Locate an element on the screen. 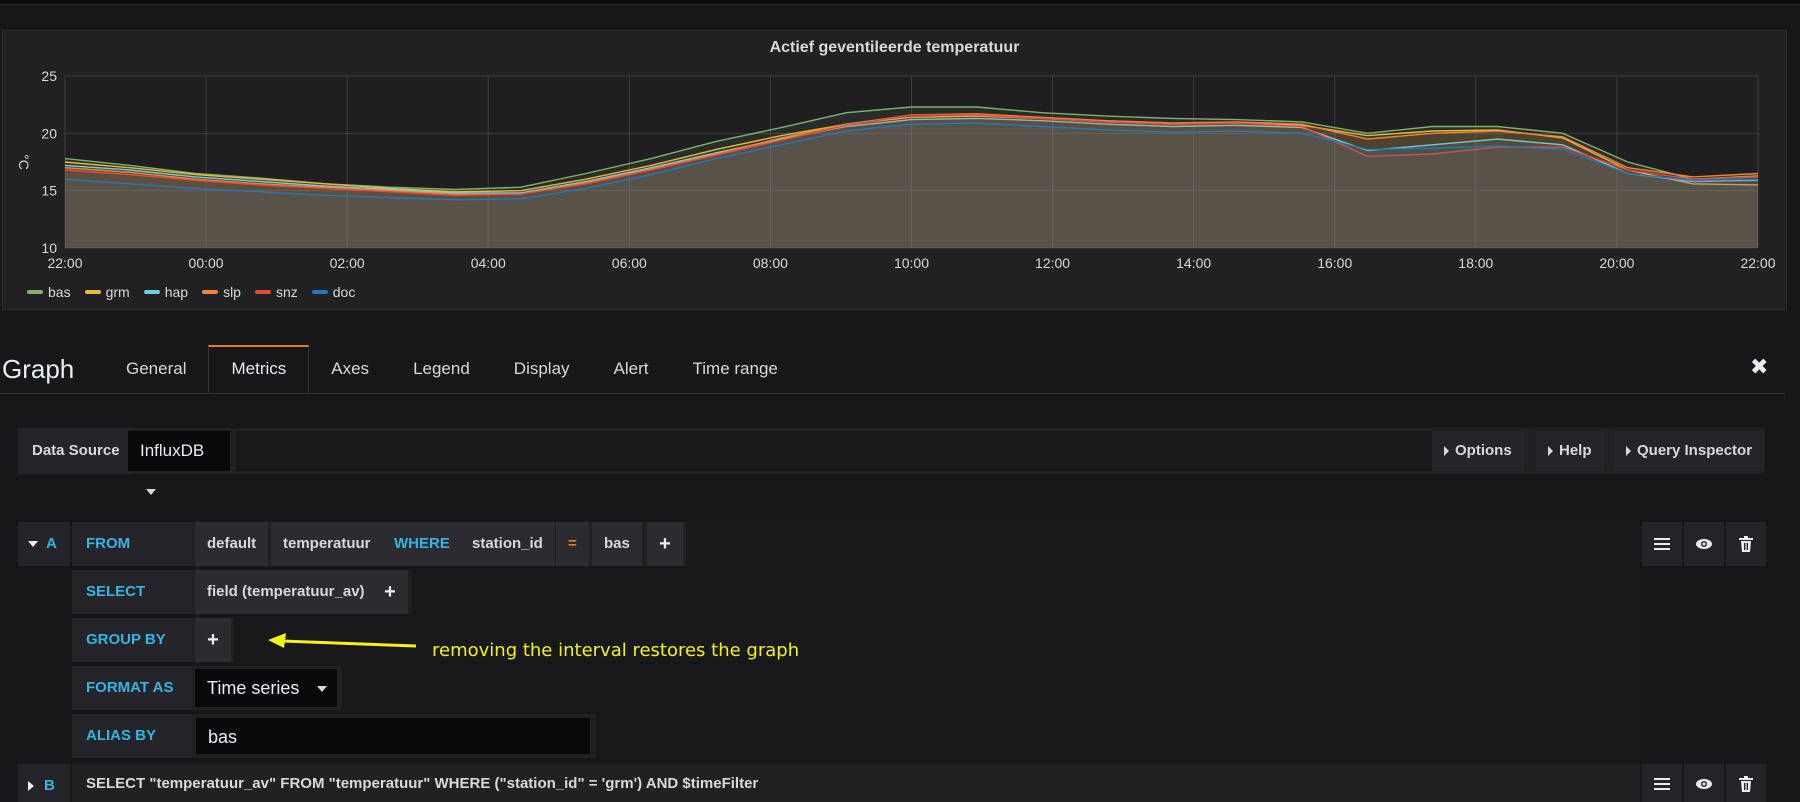 The image size is (1800, 802). x-tick-label: 02:00 is located at coordinates (347, 263).